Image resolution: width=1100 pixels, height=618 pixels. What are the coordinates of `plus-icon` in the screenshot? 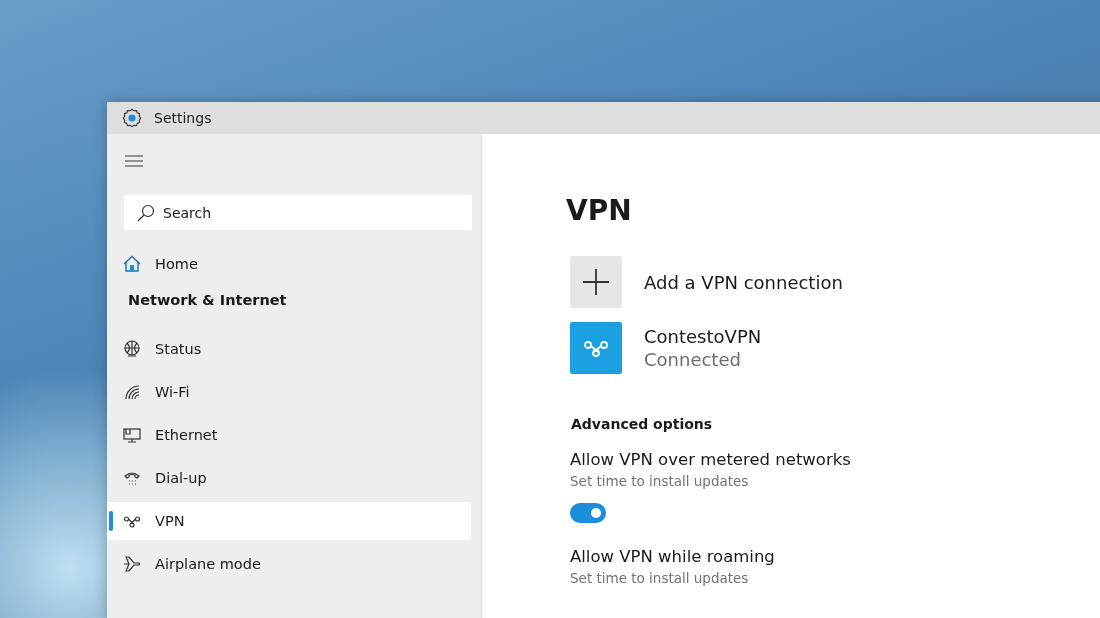 It's located at (596, 282).